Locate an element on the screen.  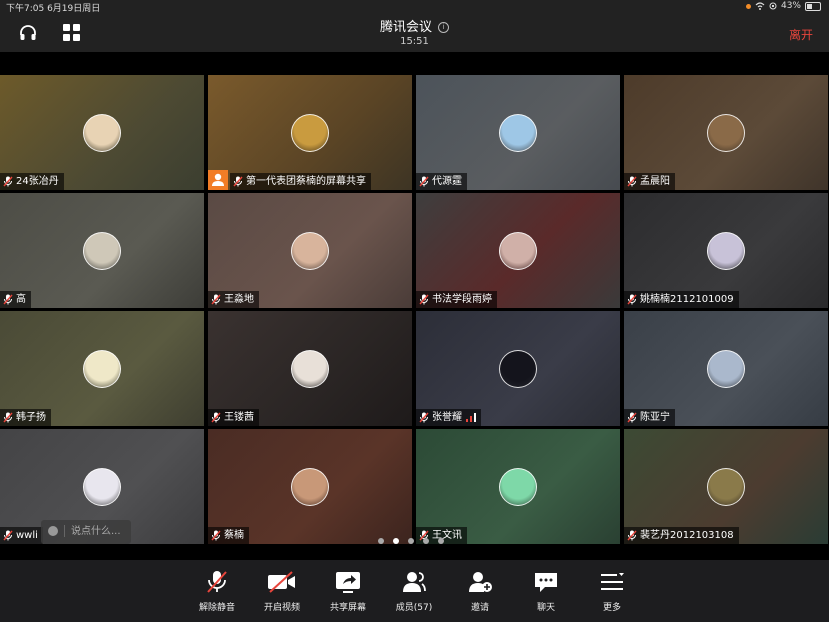
host-badge-icon is located at coordinates (218, 180).